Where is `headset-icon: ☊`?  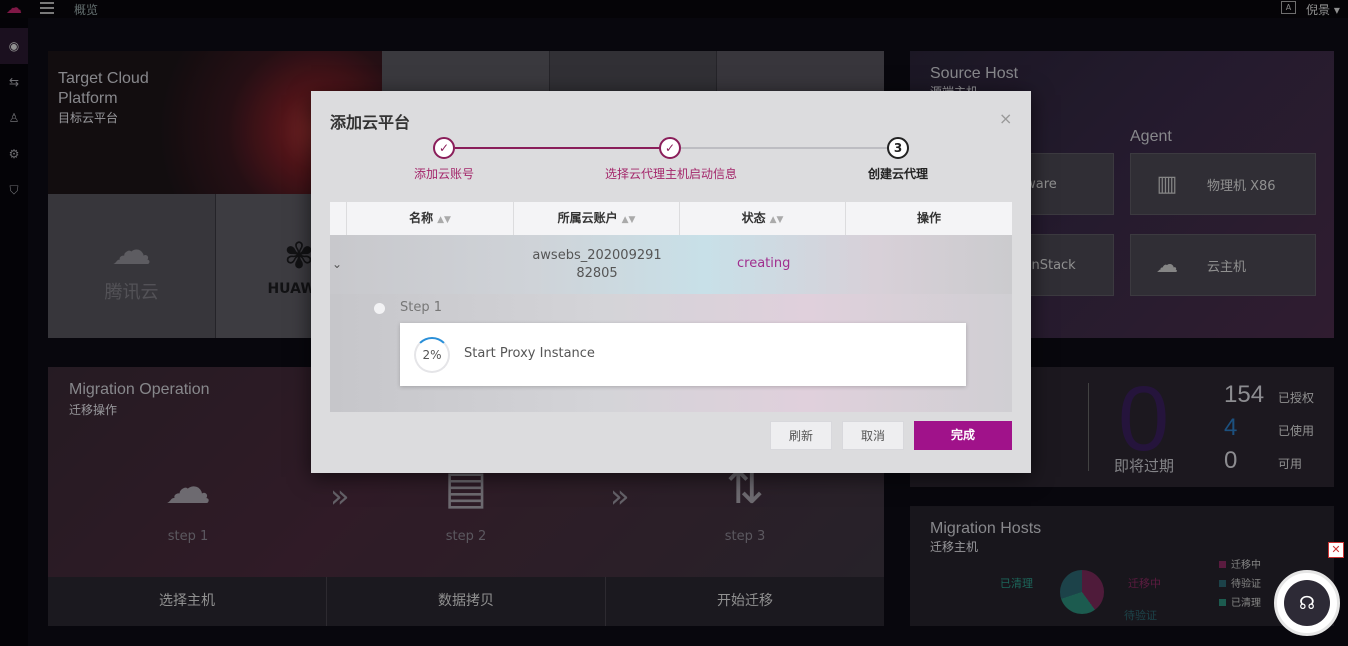 headset-icon: ☊ is located at coordinates (1307, 603).